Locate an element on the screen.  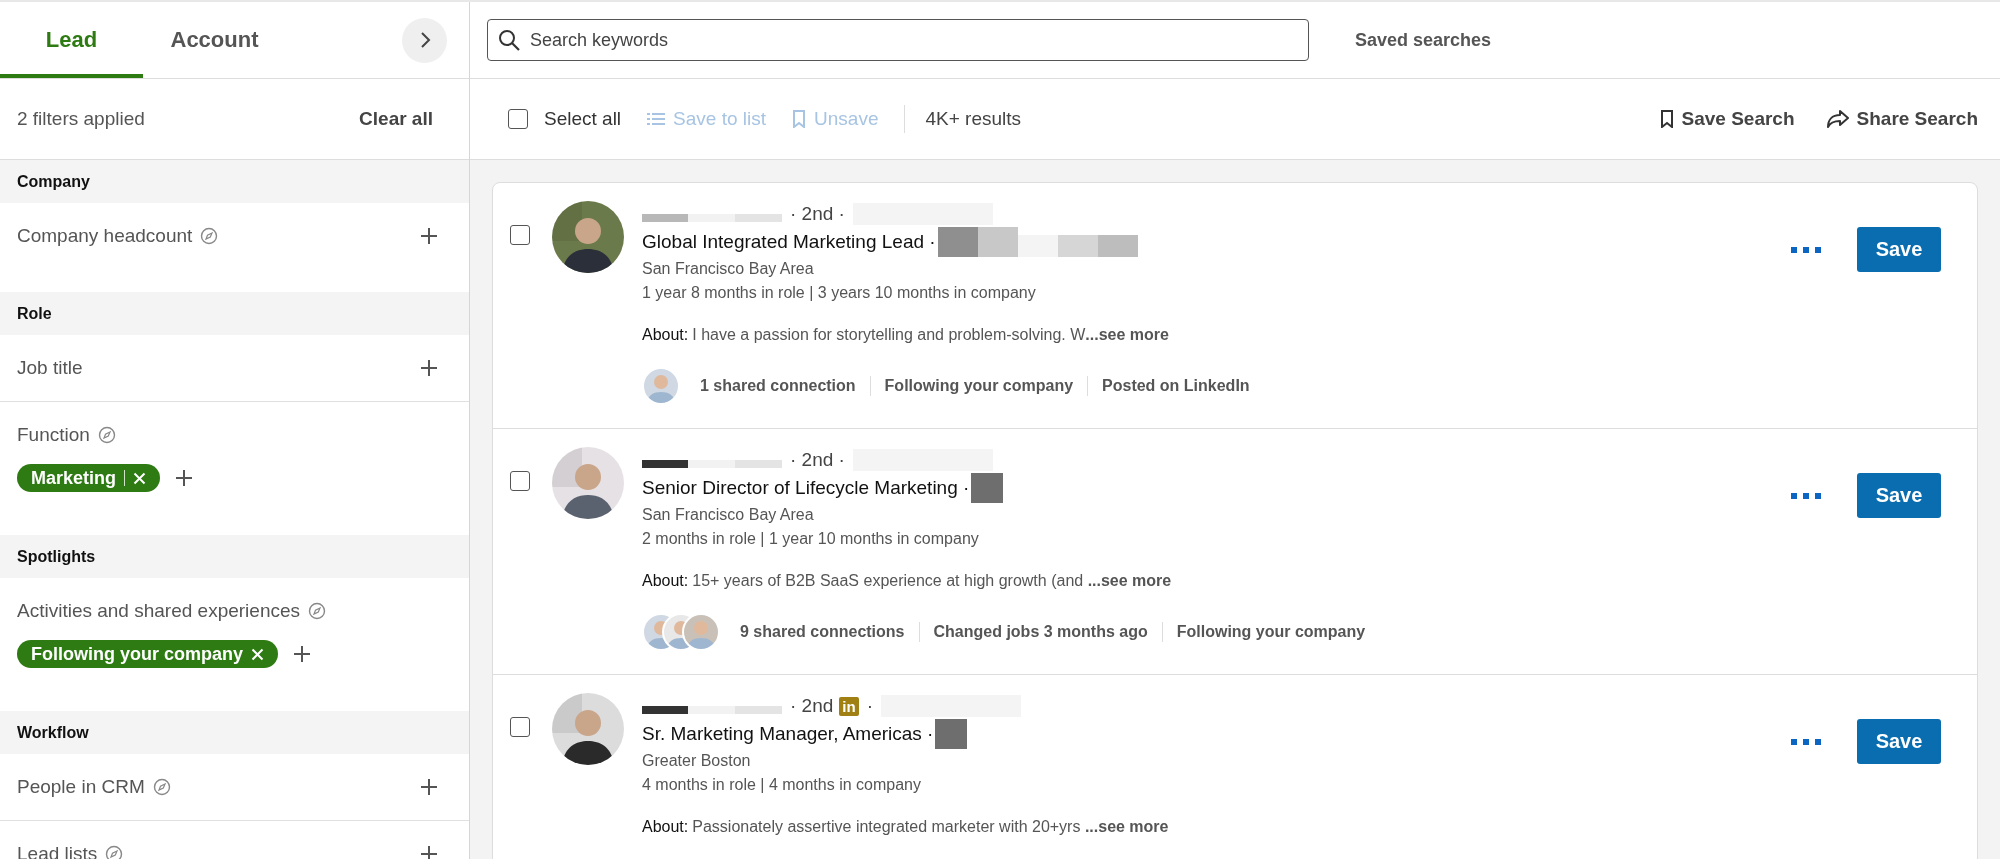
filter-tab: Lead is located at coordinates (71, 40).